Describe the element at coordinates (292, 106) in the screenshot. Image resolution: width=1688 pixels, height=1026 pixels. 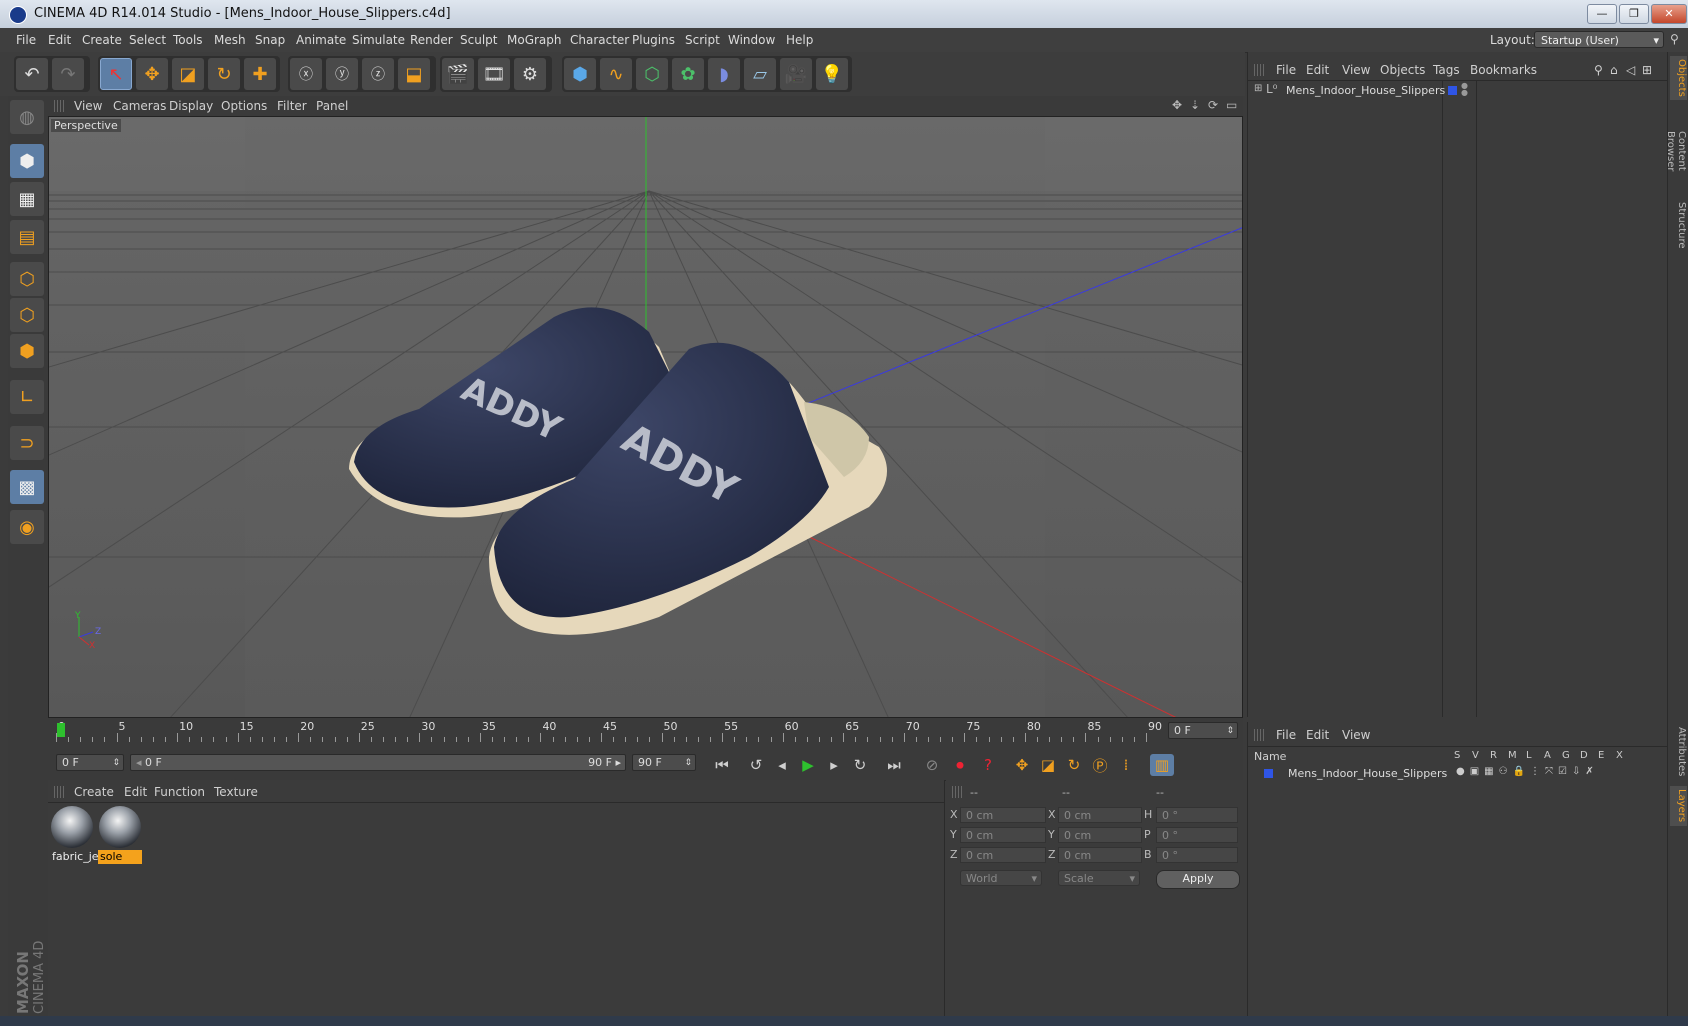
I see `vp-menu-filter: Filter` at that location.